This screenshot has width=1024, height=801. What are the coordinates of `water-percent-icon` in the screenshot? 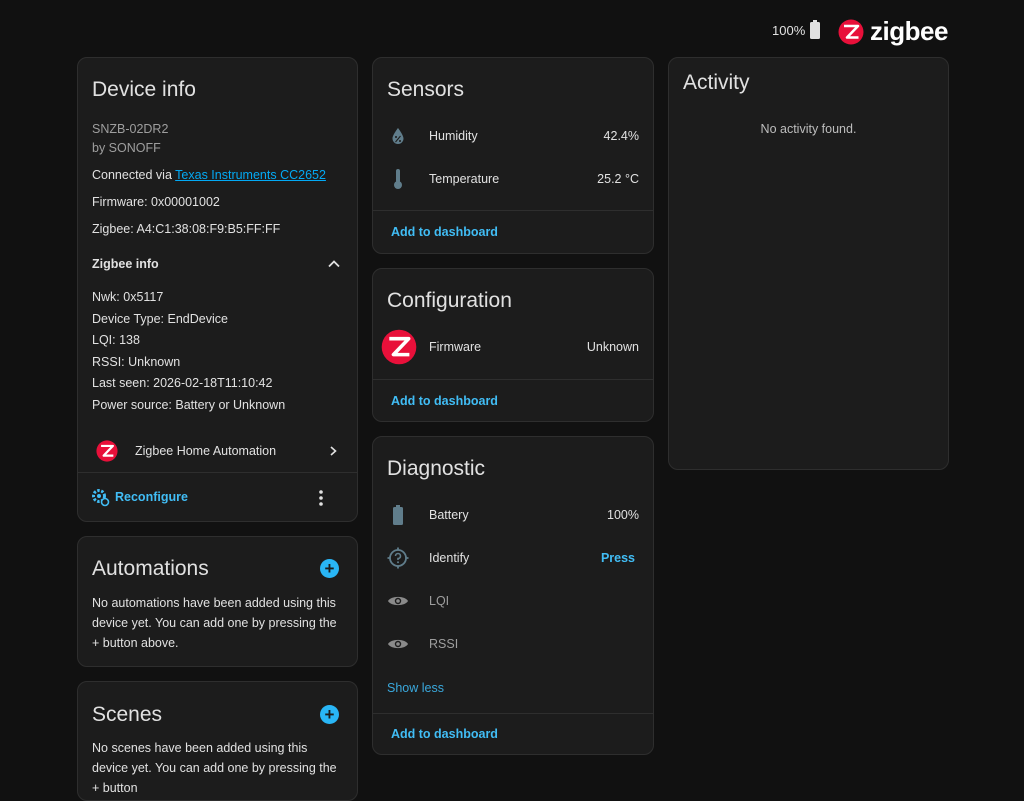 It's located at (398, 136).